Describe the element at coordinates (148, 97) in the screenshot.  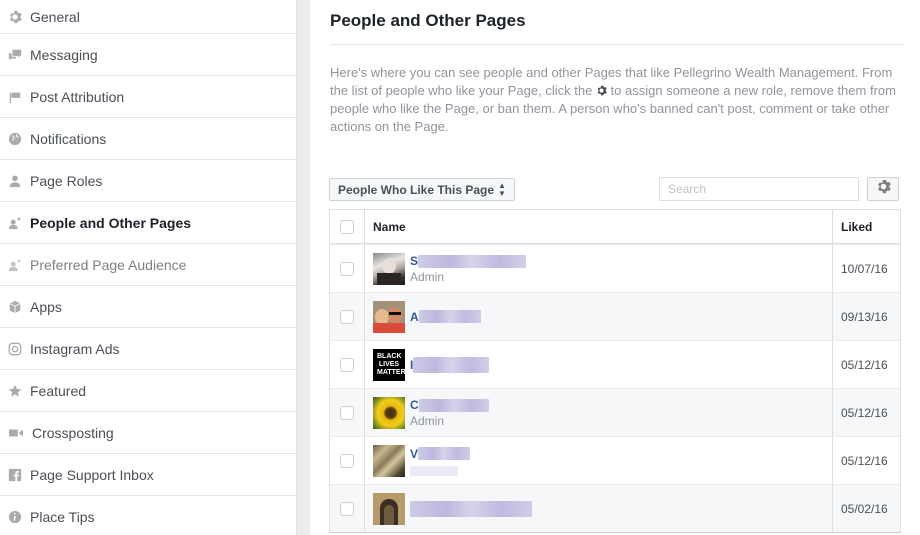
I see `sidebar-item-post-attribution: Post Attribution` at that location.